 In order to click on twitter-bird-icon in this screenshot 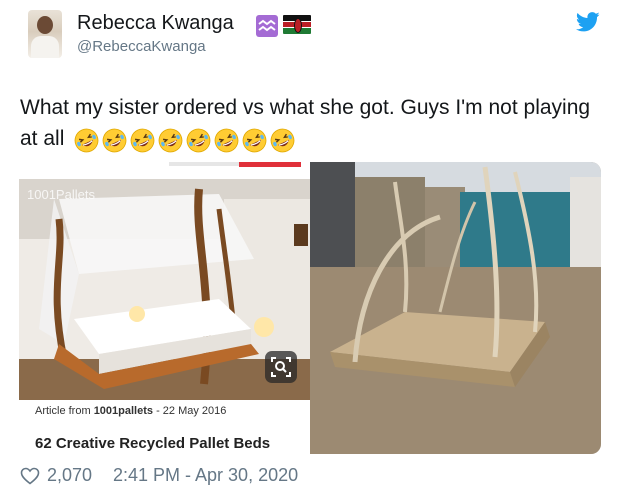, I will do `click(588, 22)`.